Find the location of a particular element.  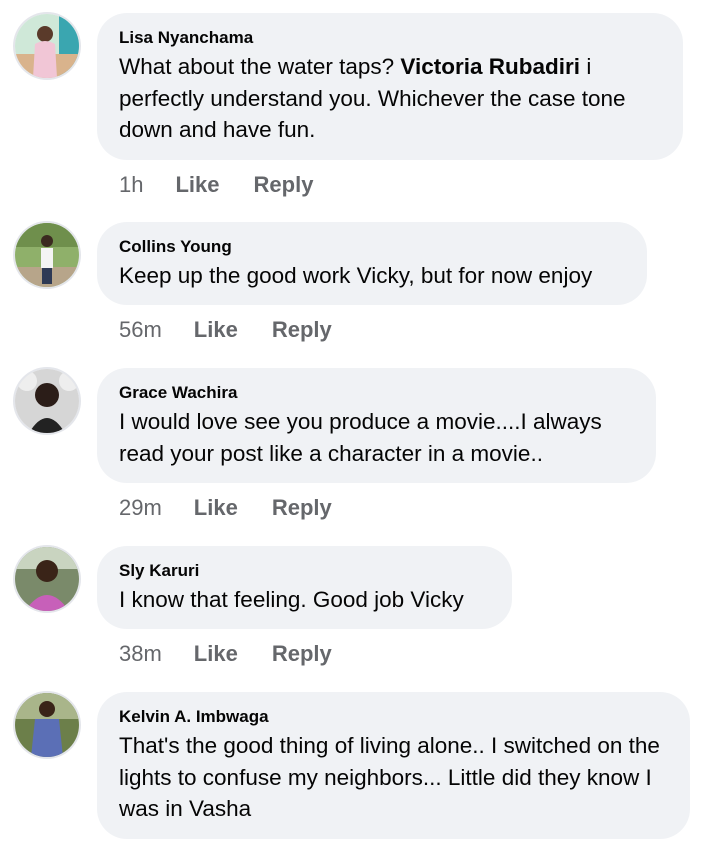

mention-link: Victoria Rubadiri is located at coordinates (490, 66).